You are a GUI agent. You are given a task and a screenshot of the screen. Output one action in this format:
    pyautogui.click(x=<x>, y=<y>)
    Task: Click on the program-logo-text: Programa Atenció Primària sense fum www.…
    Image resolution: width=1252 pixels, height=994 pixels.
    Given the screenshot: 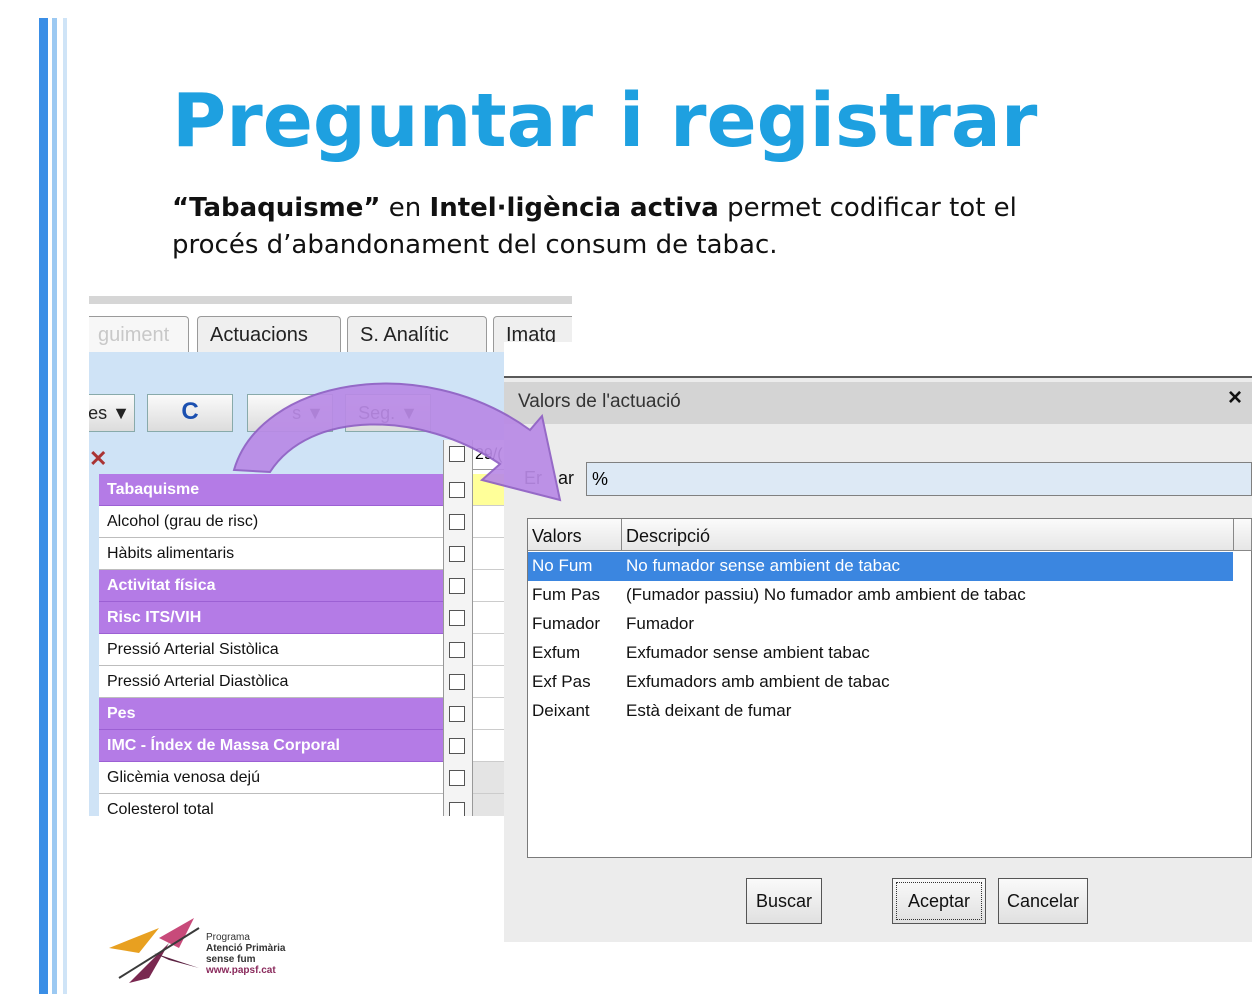 What is the action you would take?
    pyautogui.click(x=245, y=954)
    